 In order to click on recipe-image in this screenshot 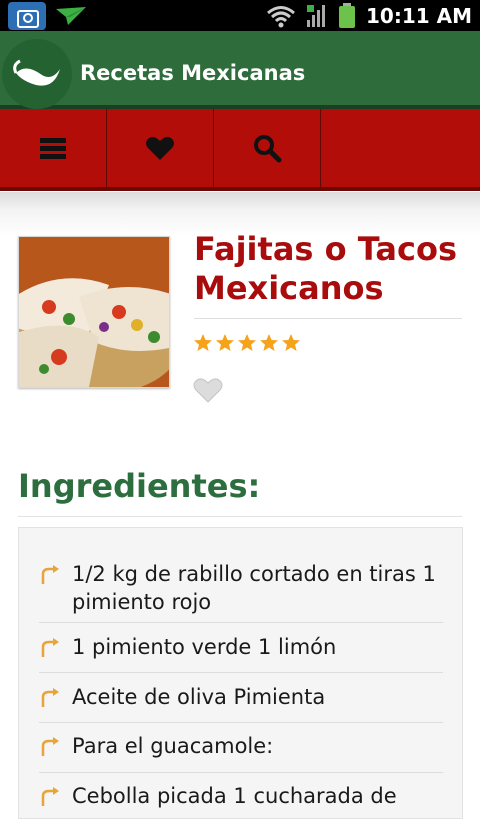, I will do `click(94, 312)`.